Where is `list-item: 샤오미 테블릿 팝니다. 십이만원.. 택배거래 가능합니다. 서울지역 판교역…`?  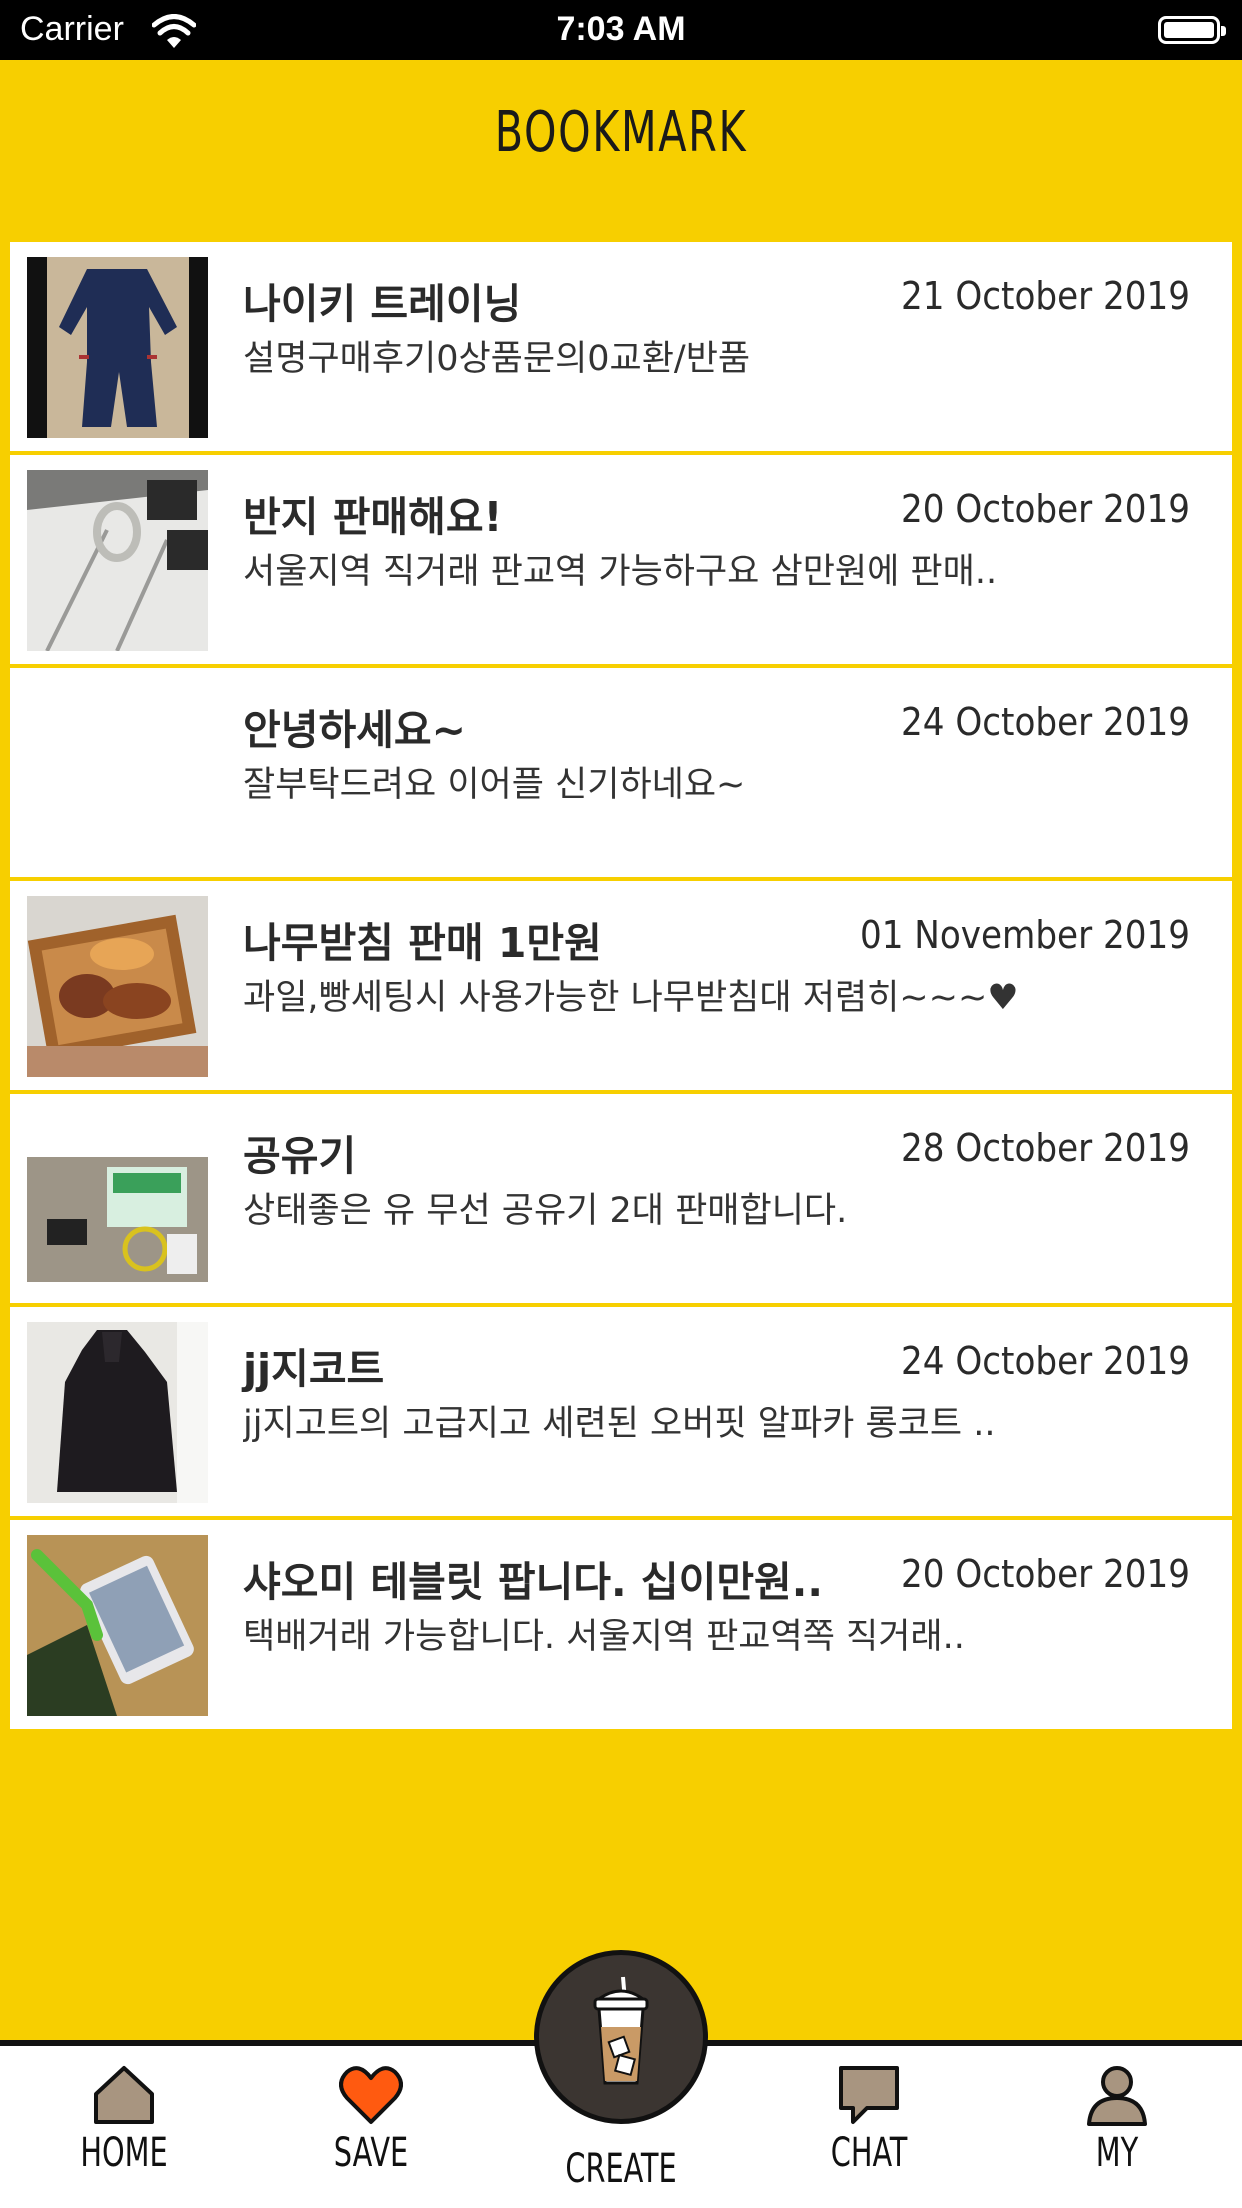
list-item: 샤오미 테블릿 팝니다. 십이만원.. 택배거래 가능합니다. 서울지역 판교역… is located at coordinates (621, 1624).